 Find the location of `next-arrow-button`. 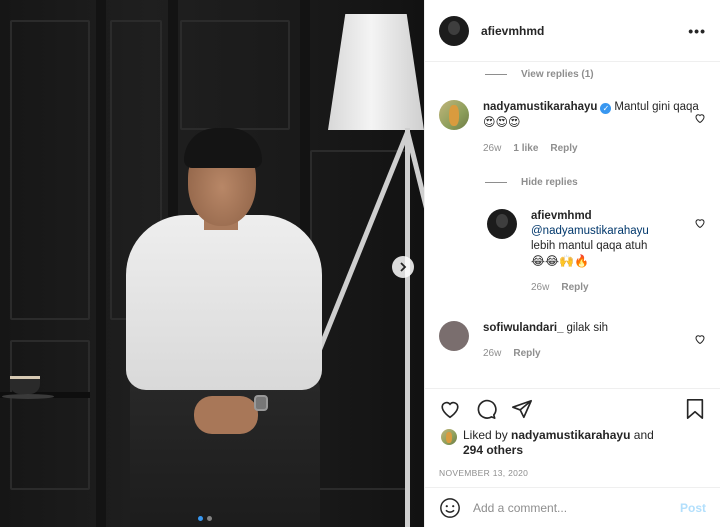

next-arrow-button is located at coordinates (403, 267).